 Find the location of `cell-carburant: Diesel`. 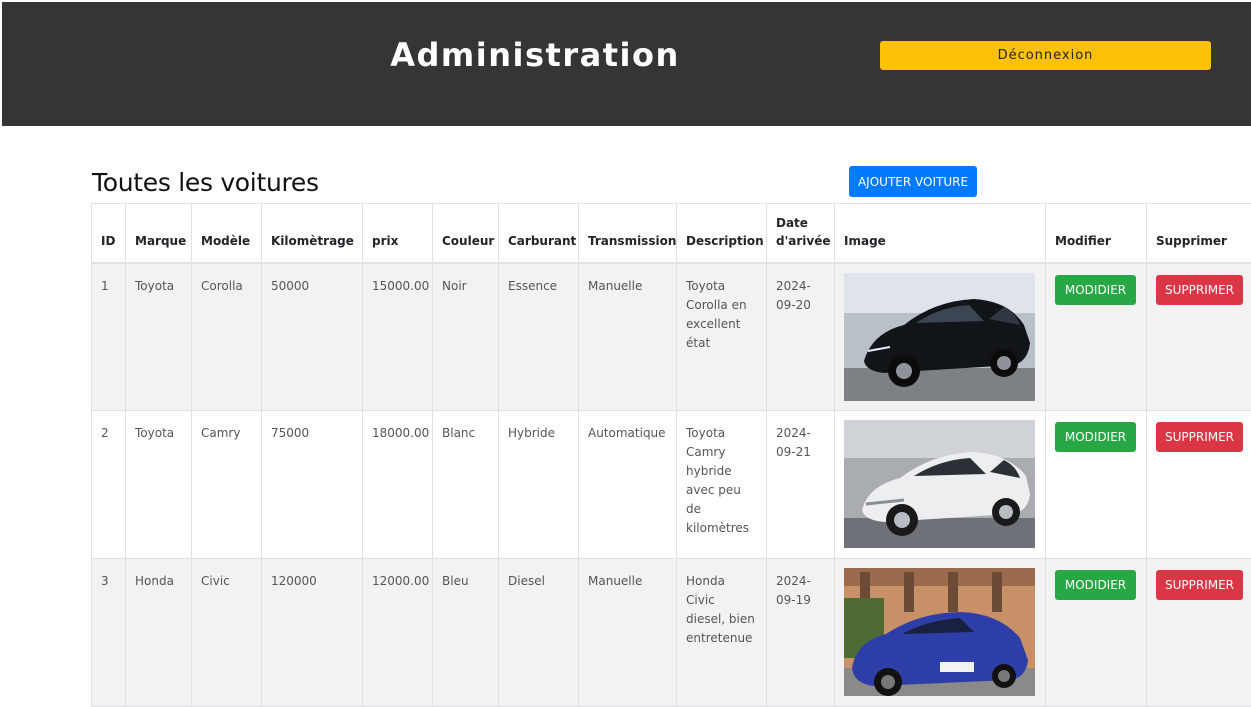

cell-carburant: Diesel is located at coordinates (539, 633).